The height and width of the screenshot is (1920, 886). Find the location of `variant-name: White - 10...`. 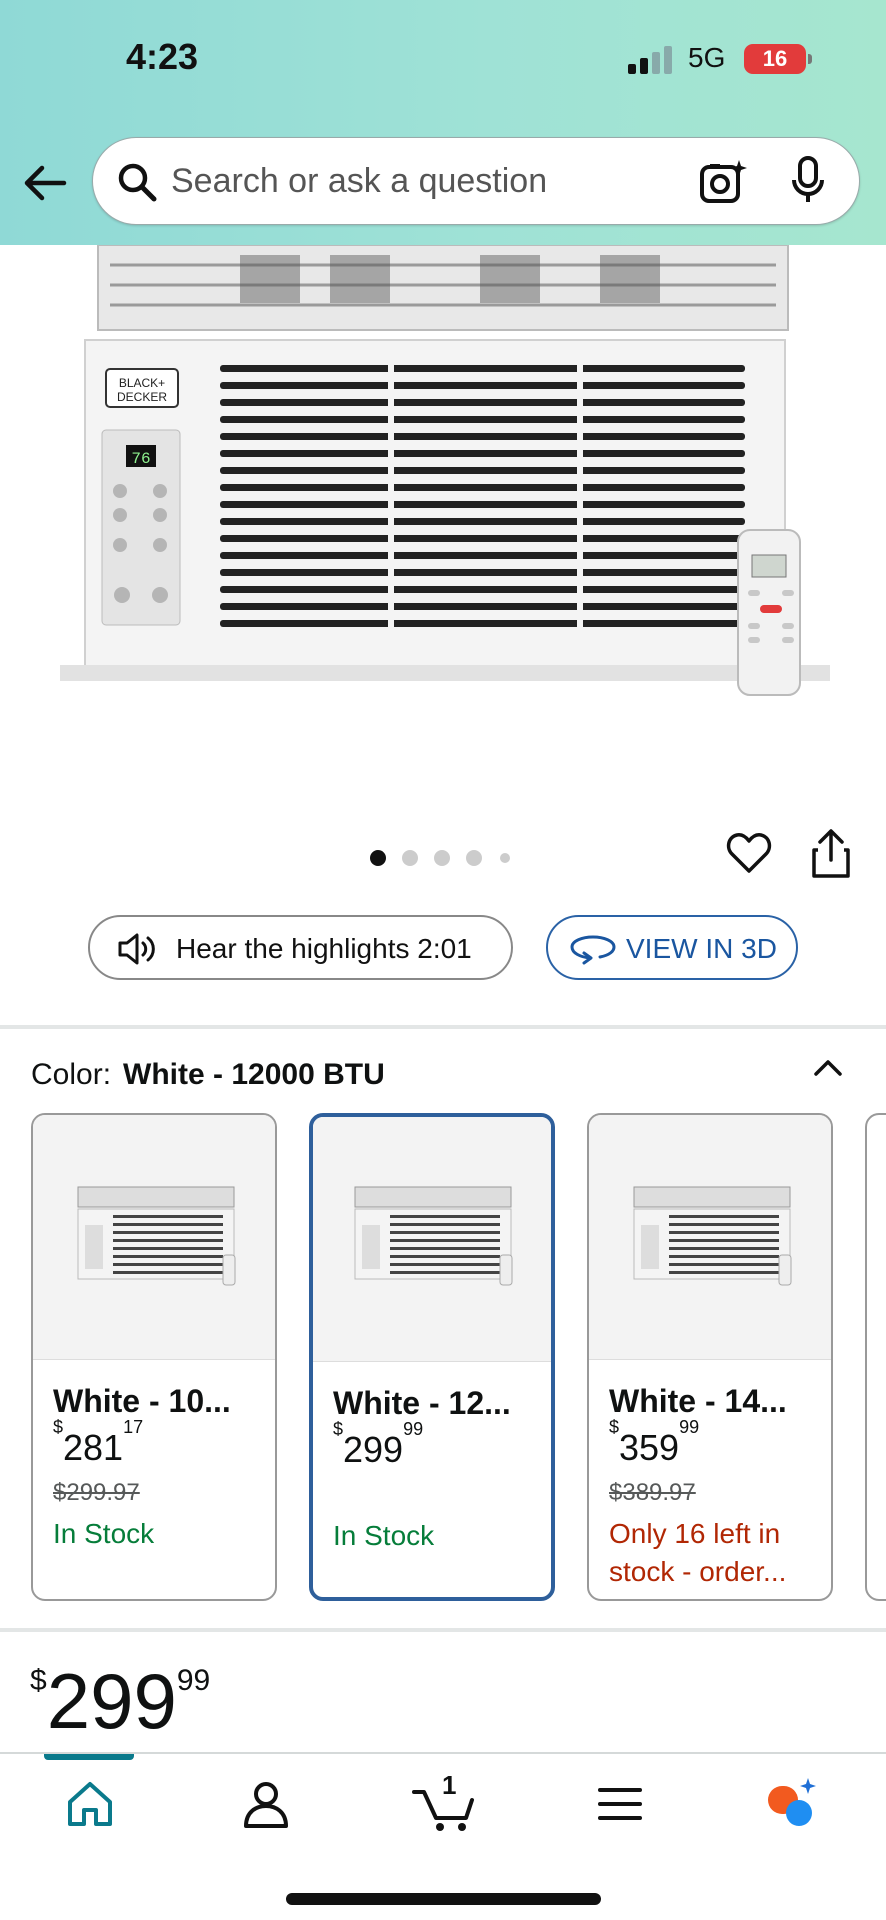

variant-name: White - 10... is located at coordinates (142, 1401).